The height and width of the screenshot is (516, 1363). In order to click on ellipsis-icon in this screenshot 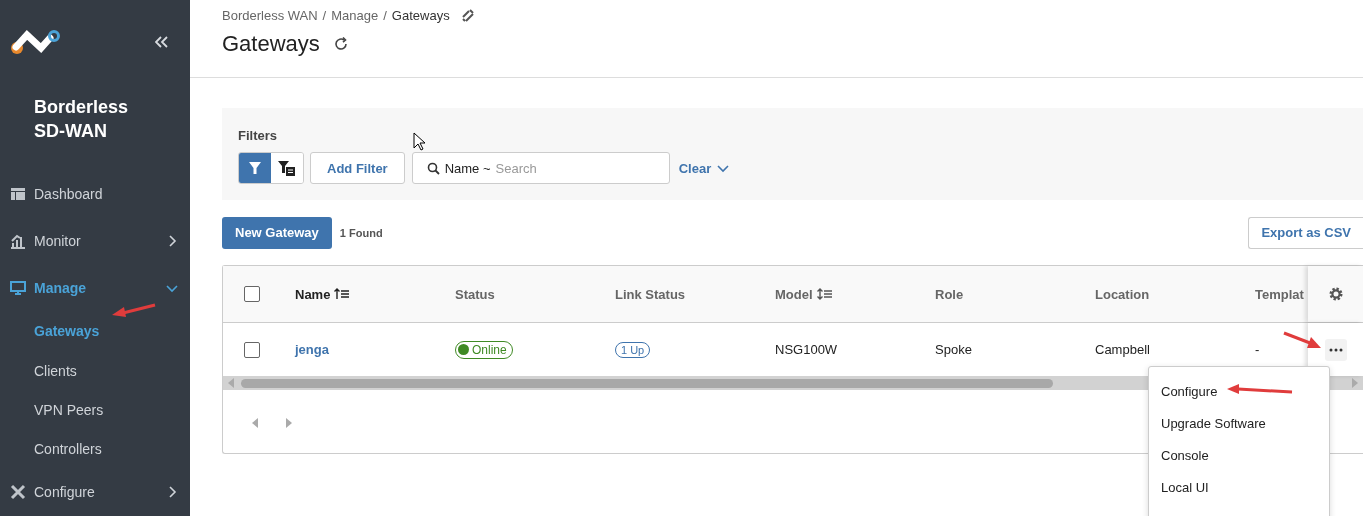, I will do `click(1335, 349)`.